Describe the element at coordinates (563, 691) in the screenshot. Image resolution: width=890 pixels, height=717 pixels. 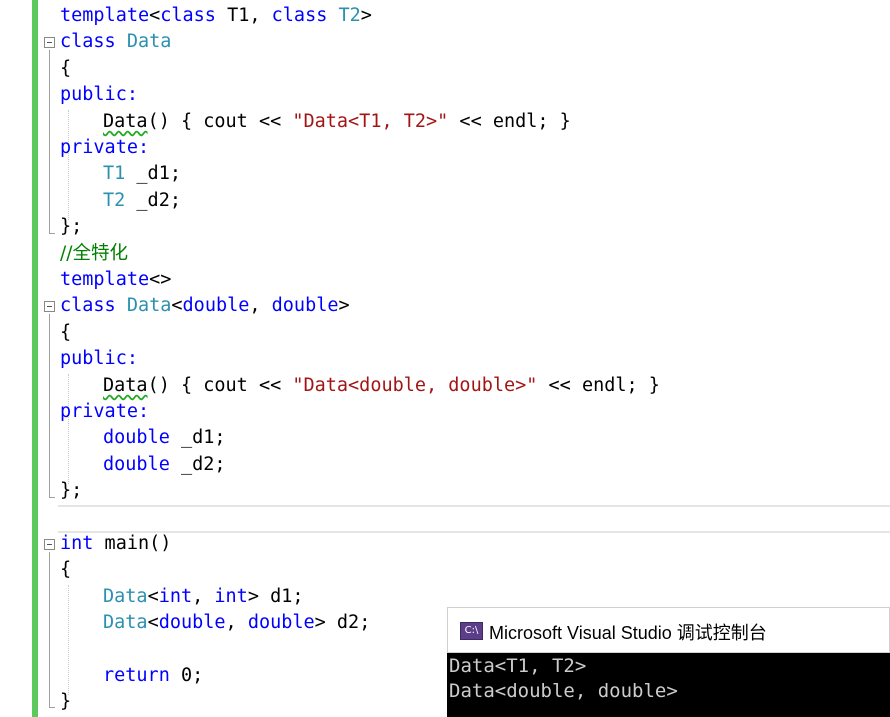
I see `console-output-line: Data<double, double>` at that location.